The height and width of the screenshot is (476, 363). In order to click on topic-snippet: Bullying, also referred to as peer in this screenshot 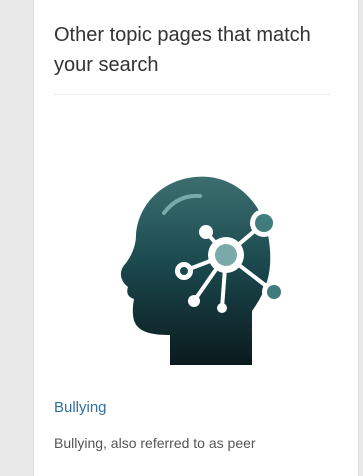, I will do `click(155, 443)`.